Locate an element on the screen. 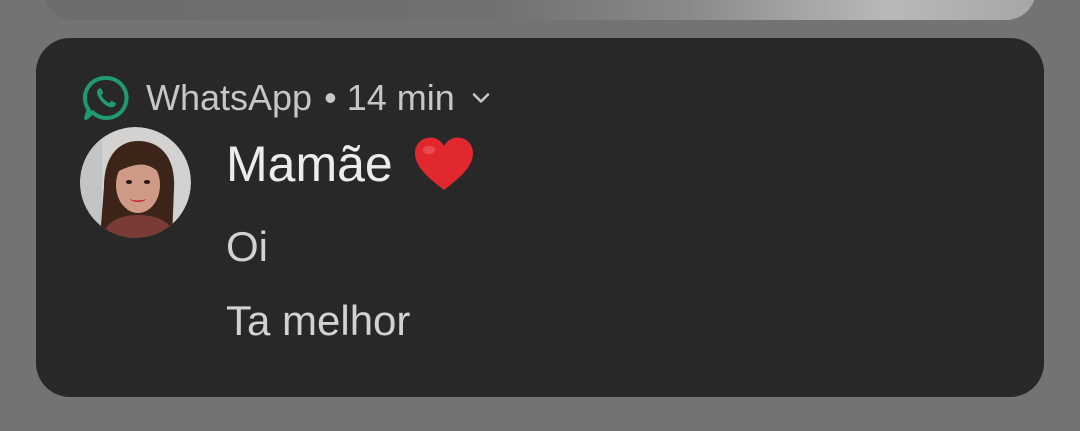  whatsapp-icon is located at coordinates (106, 98).